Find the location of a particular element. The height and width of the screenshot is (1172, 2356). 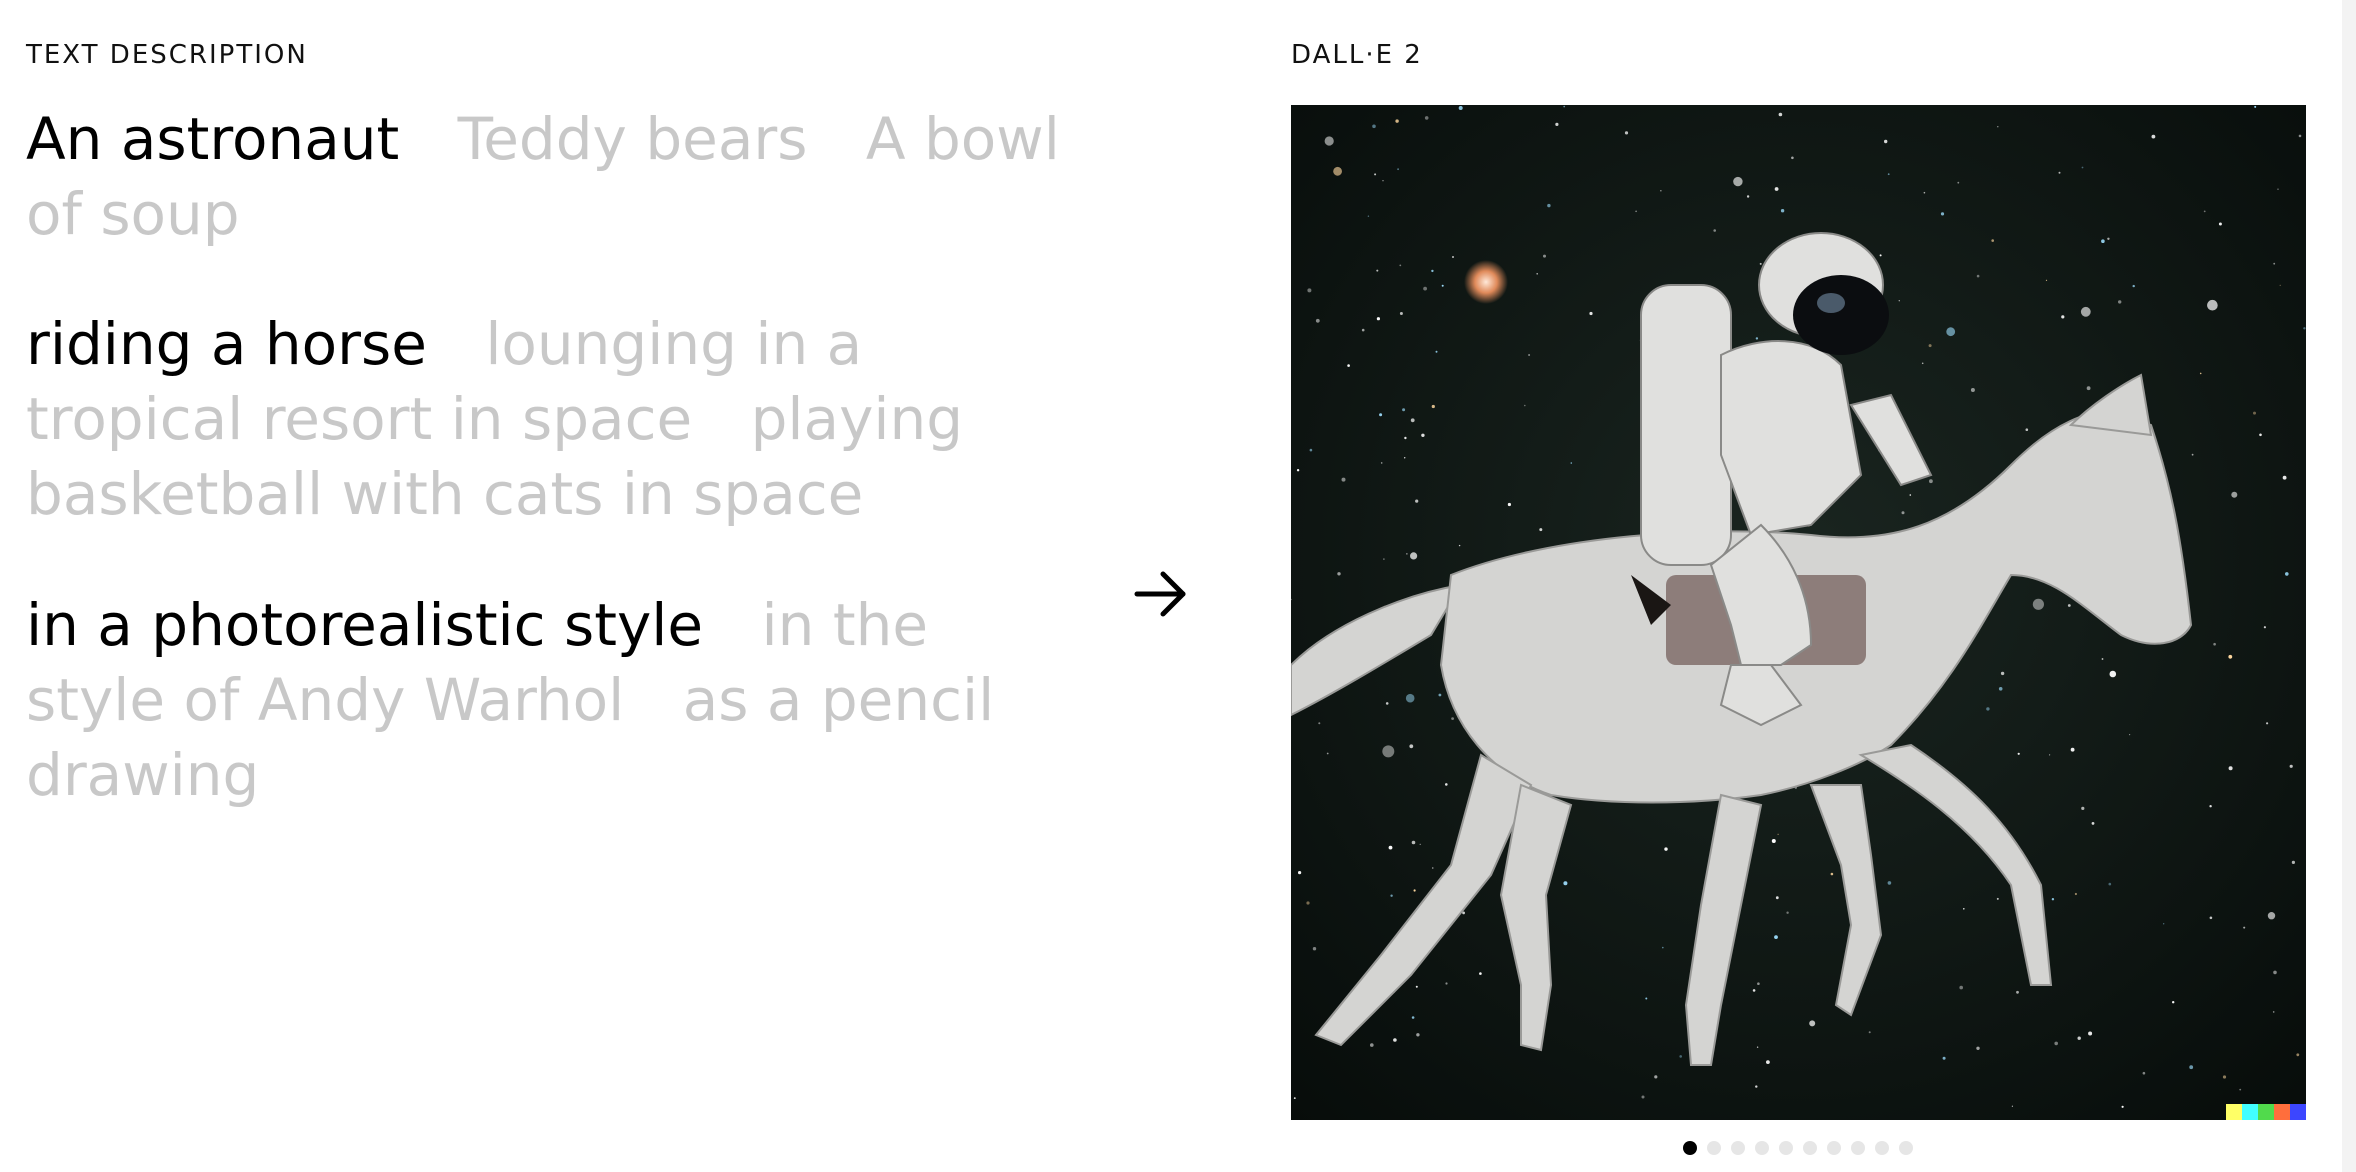

arrow-right-icon is located at coordinates (1161, 594).